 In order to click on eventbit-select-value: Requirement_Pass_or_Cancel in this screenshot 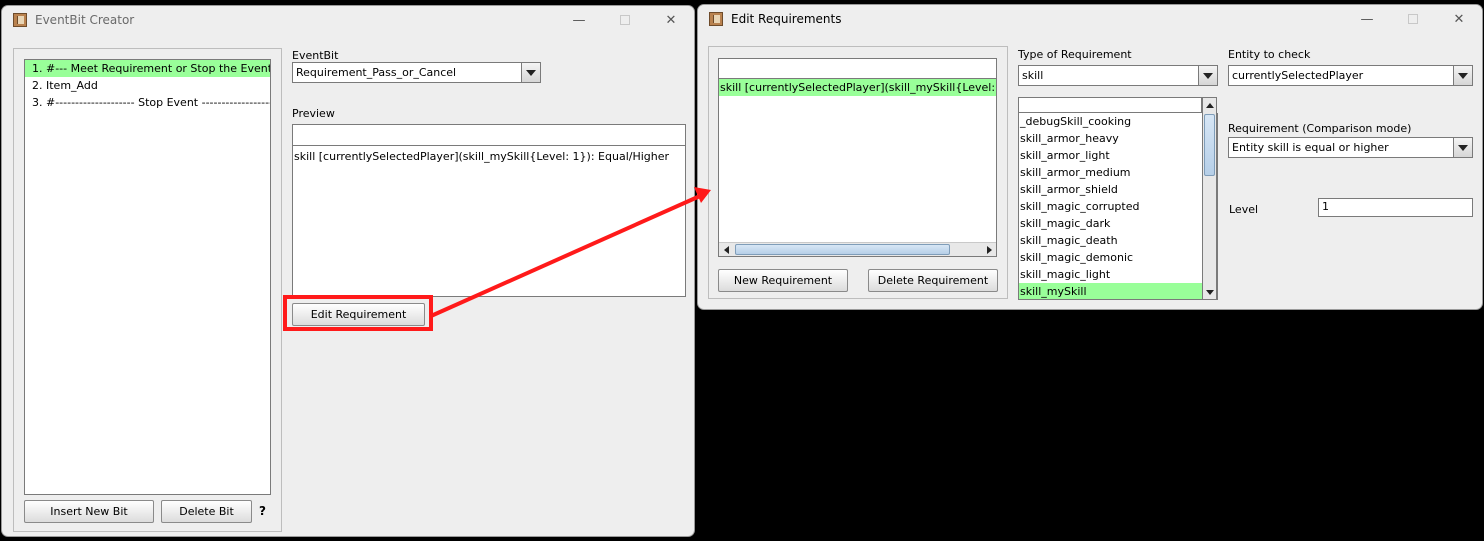, I will do `click(376, 72)`.